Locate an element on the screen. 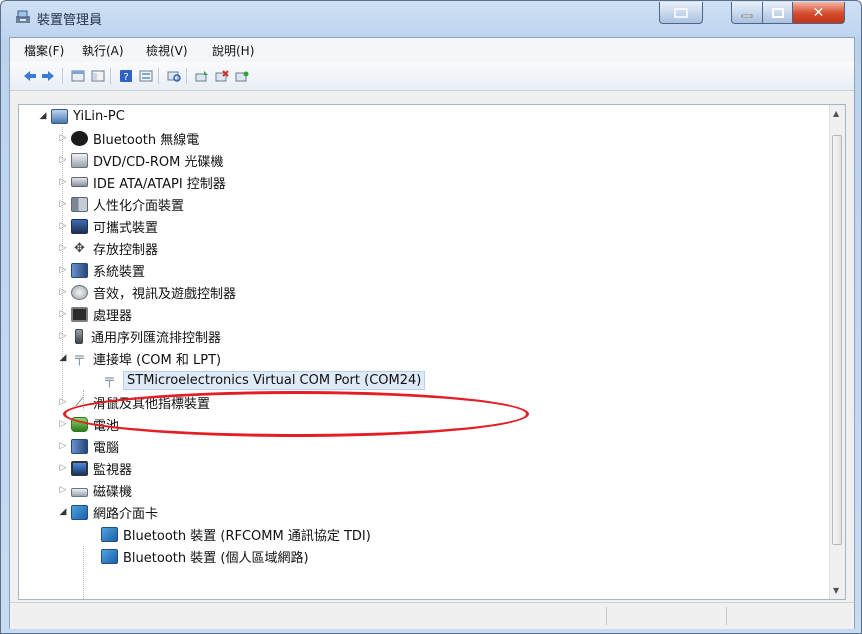 The width and height of the screenshot is (862, 634). tree-item-system: ▷ 系統裝置 is located at coordinates (101, 270).